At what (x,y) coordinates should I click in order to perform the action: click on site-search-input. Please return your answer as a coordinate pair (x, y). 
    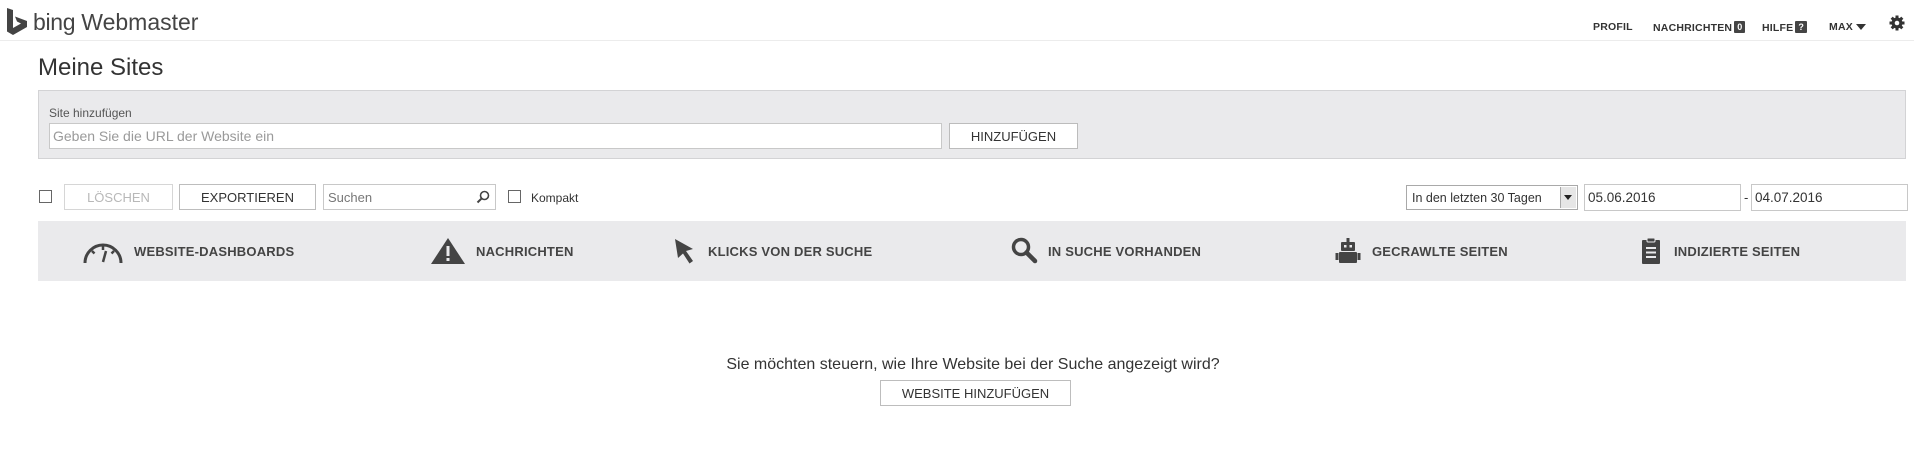
    Looking at the image, I should click on (398, 197).